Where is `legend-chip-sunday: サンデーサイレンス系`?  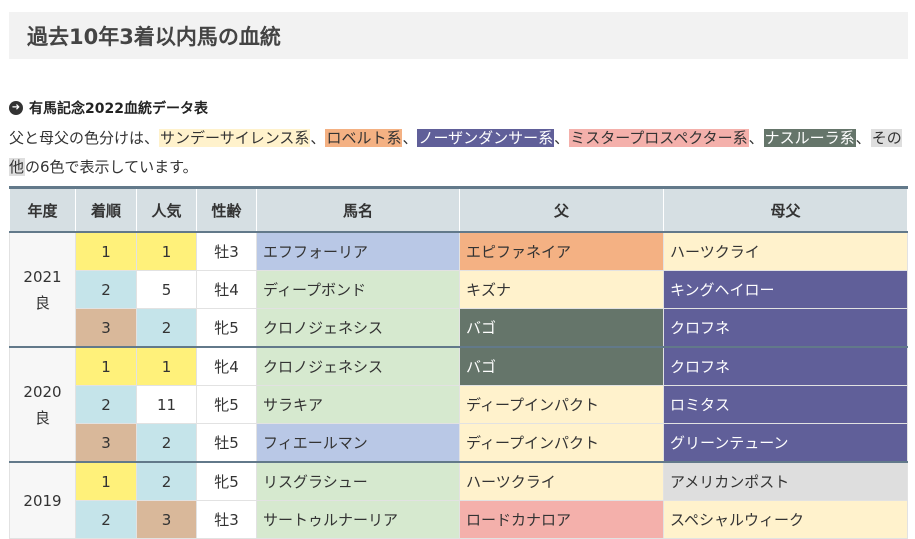 legend-chip-sunday: サンデーサイレンス系 is located at coordinates (235, 138).